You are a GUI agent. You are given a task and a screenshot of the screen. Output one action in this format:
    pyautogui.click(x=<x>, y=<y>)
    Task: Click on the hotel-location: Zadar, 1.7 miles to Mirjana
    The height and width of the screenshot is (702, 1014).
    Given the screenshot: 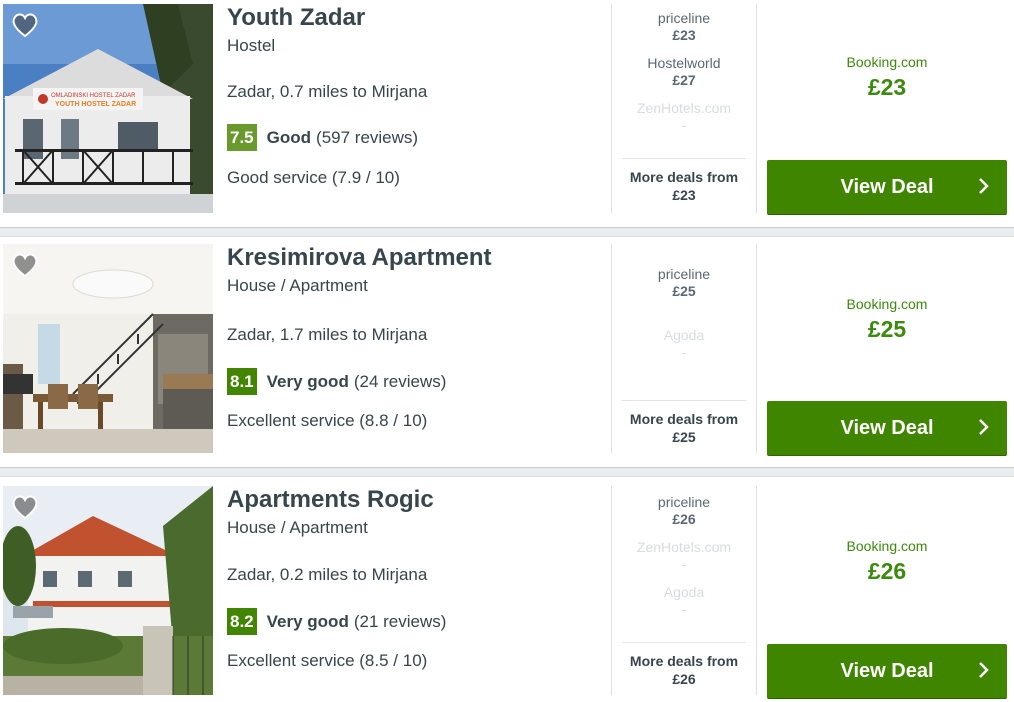 What is the action you would take?
    pyautogui.click(x=327, y=334)
    